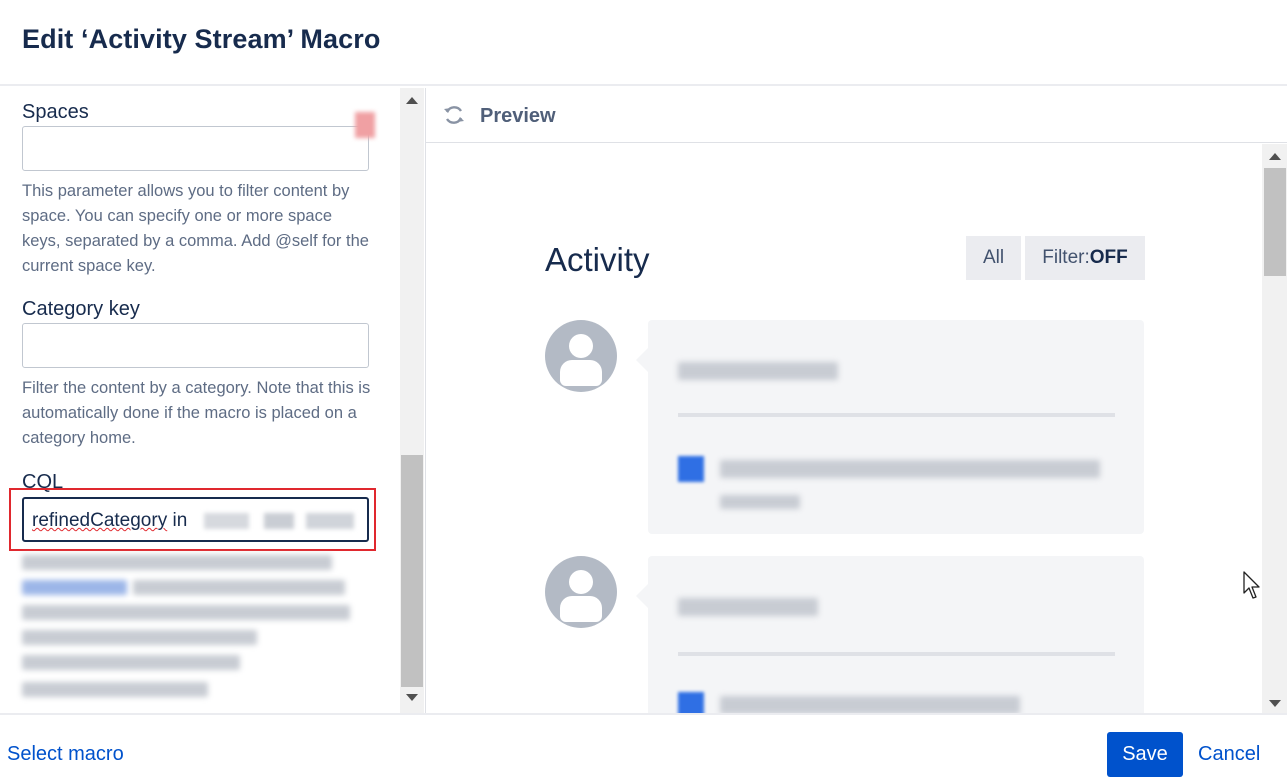 The image size is (1287, 781). I want to click on preview-title: Preview, so click(518, 116).